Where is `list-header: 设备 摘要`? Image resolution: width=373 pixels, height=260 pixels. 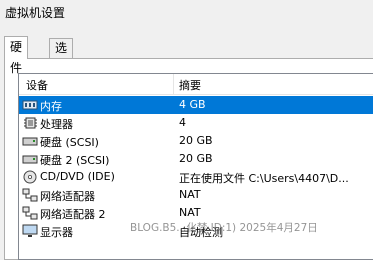
list-header: 设备 摘要 is located at coordinates (196, 84).